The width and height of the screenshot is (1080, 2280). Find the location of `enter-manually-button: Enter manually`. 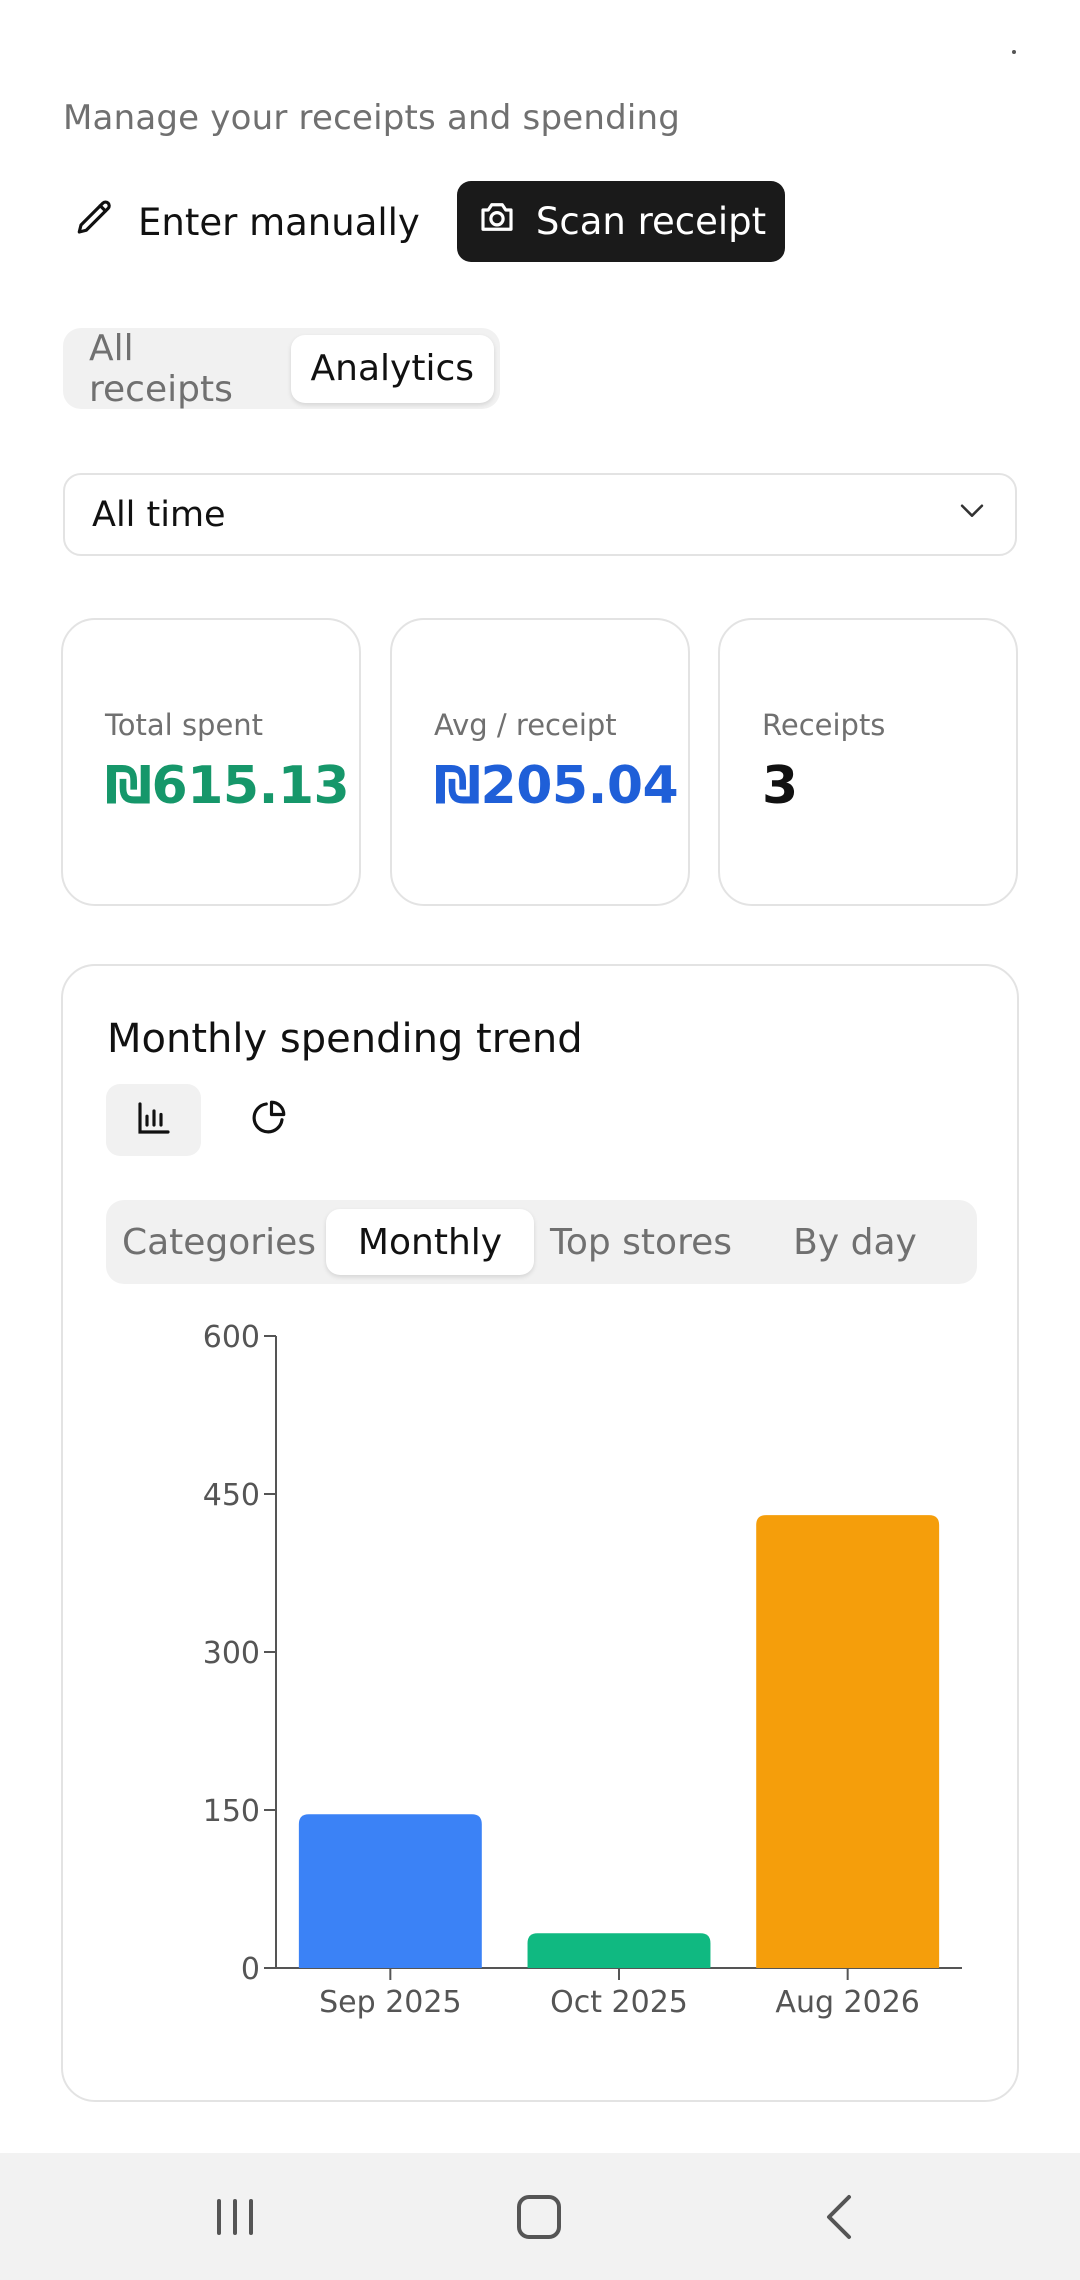

enter-manually-button: Enter manually is located at coordinates (247, 222).